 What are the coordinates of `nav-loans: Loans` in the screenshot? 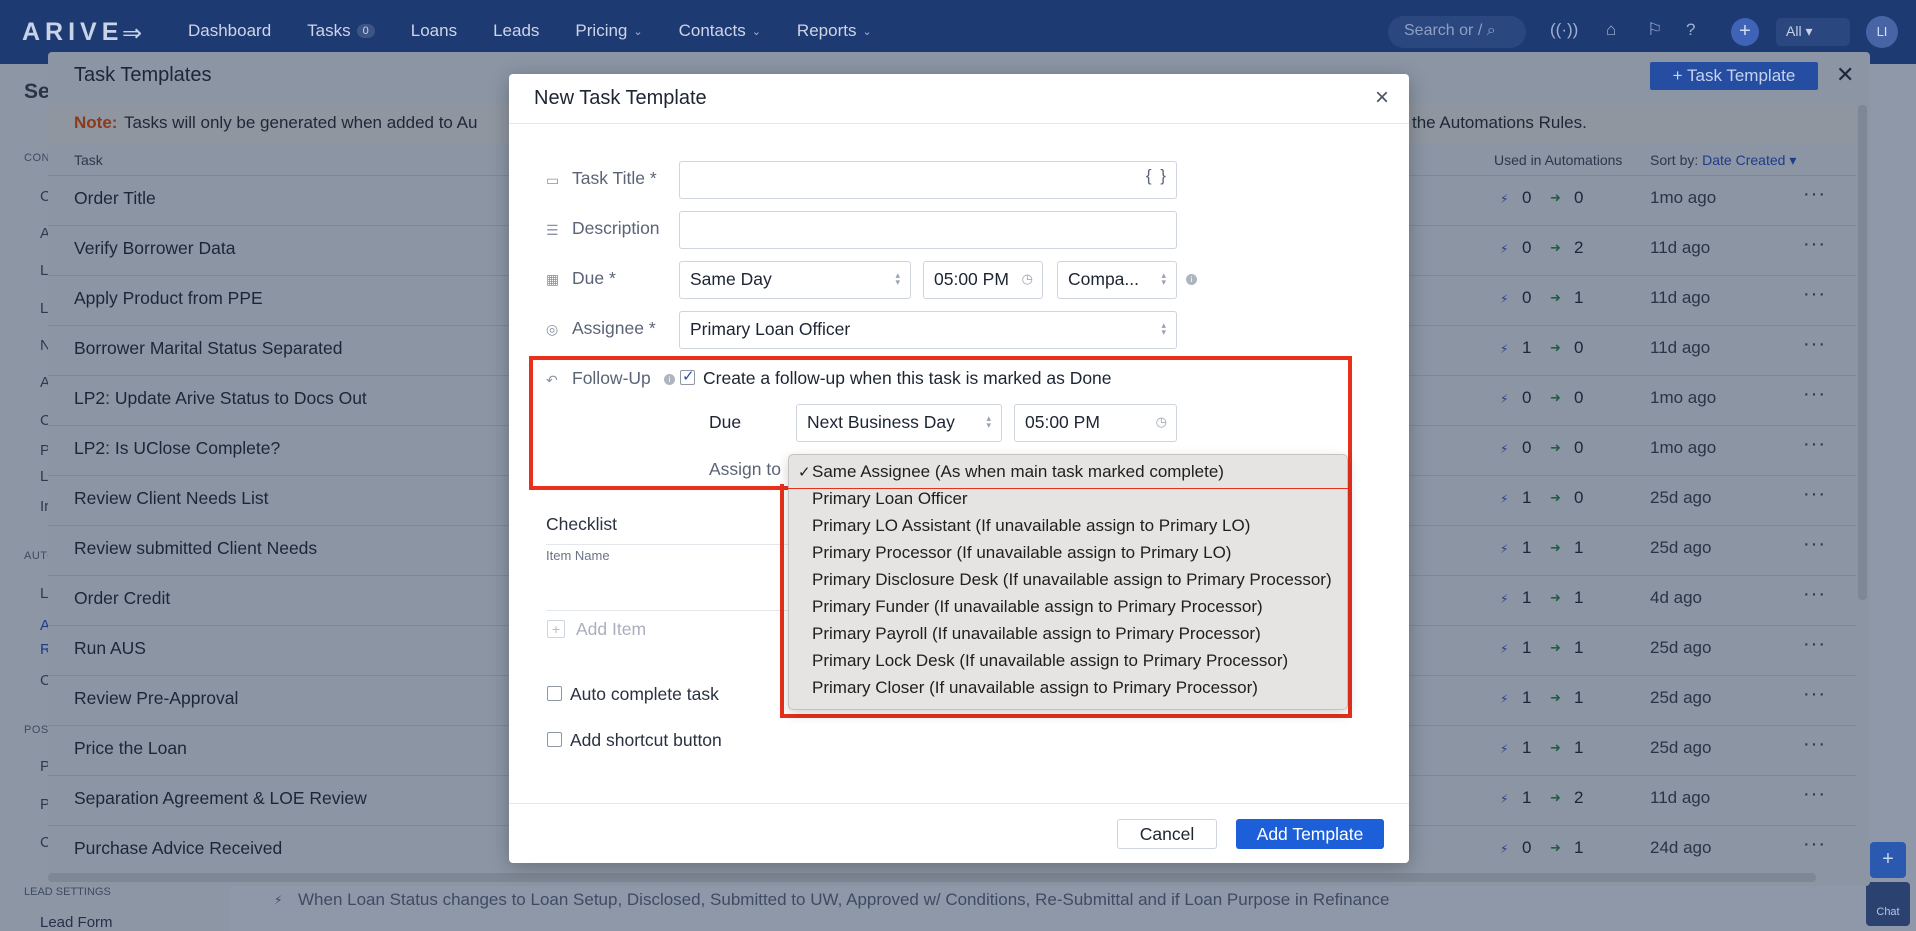 It's located at (434, 31).